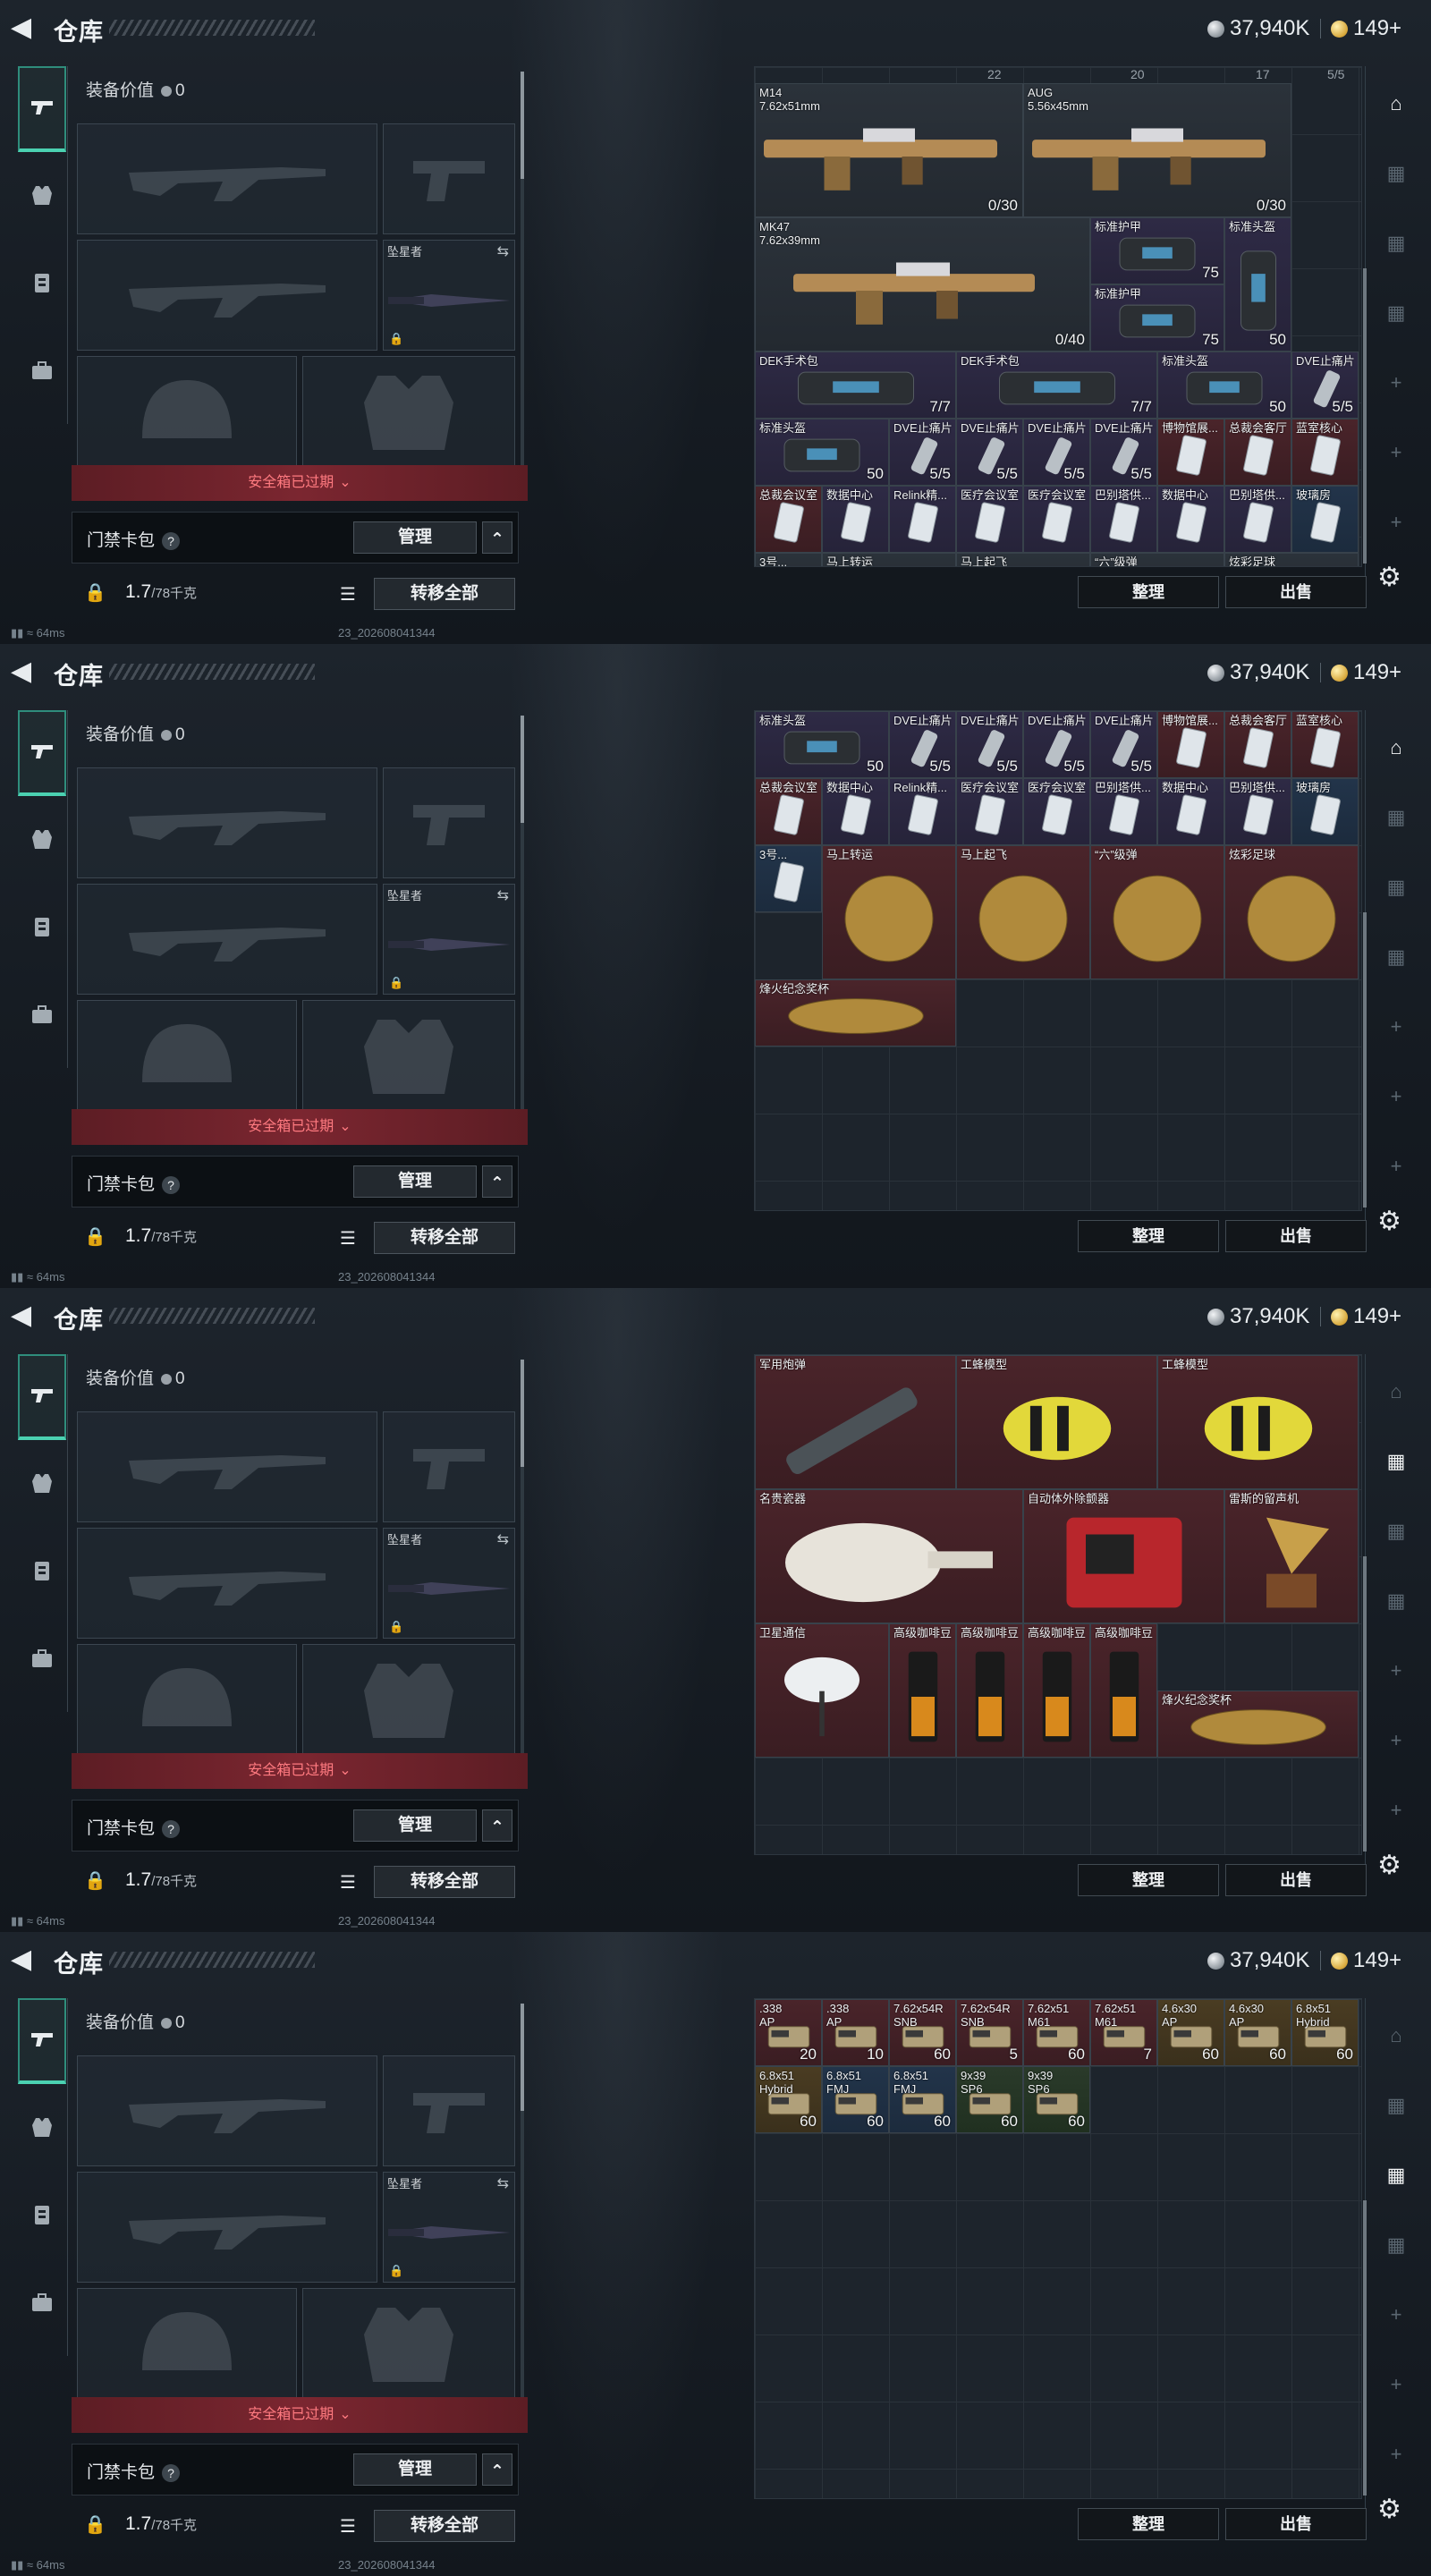 This screenshot has height=2576, width=1431. Describe the element at coordinates (1396, 243) in the screenshot. I see `storage-box-icon: ▦` at that location.